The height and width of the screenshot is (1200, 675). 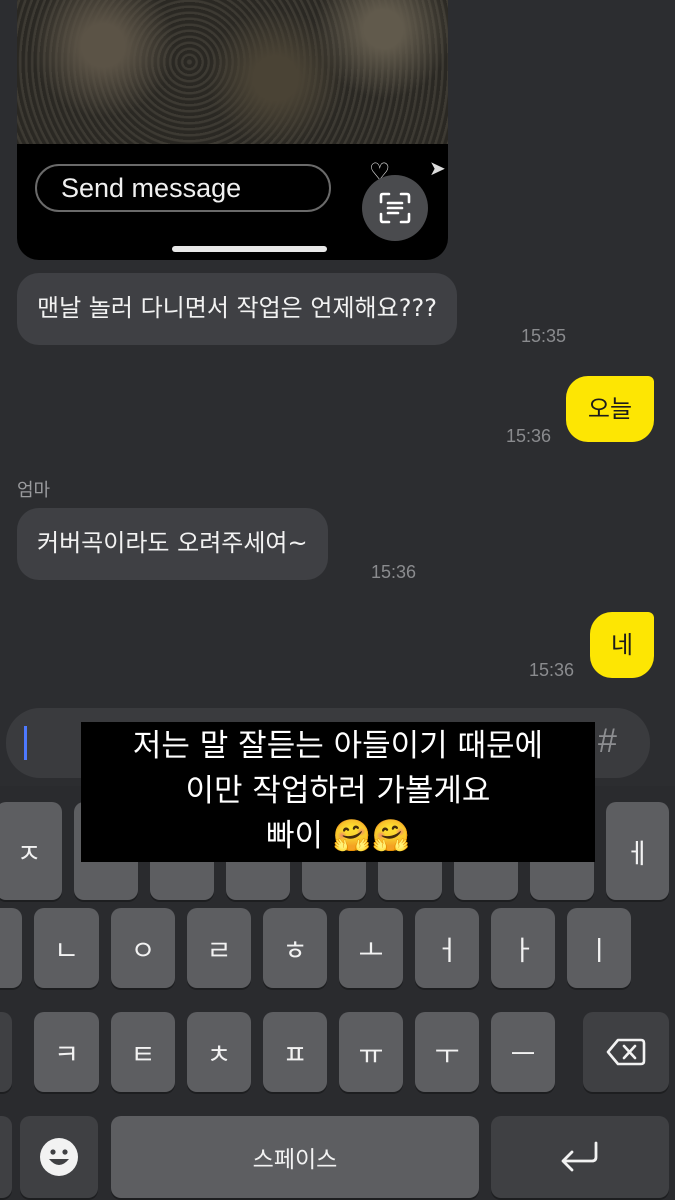 I want to click on key: ㅔ, so click(x=637, y=851).